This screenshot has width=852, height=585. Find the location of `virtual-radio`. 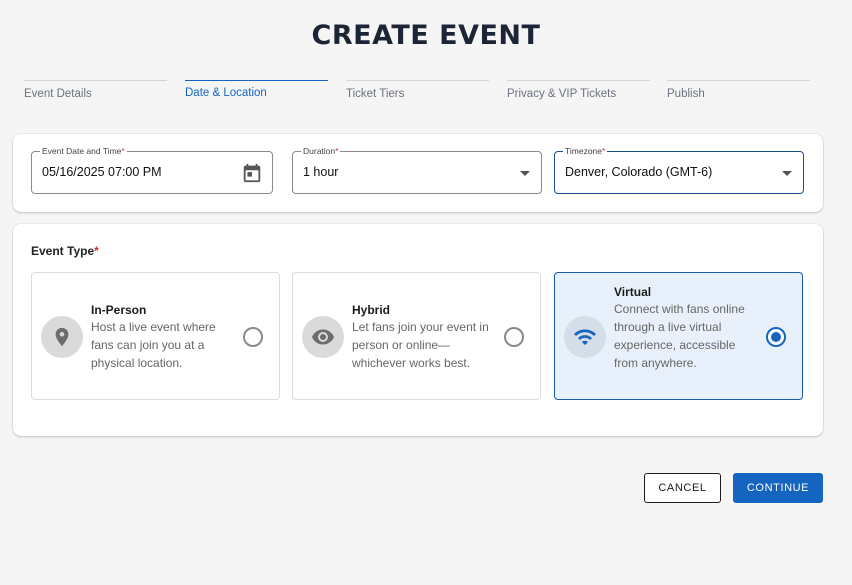

virtual-radio is located at coordinates (776, 337).